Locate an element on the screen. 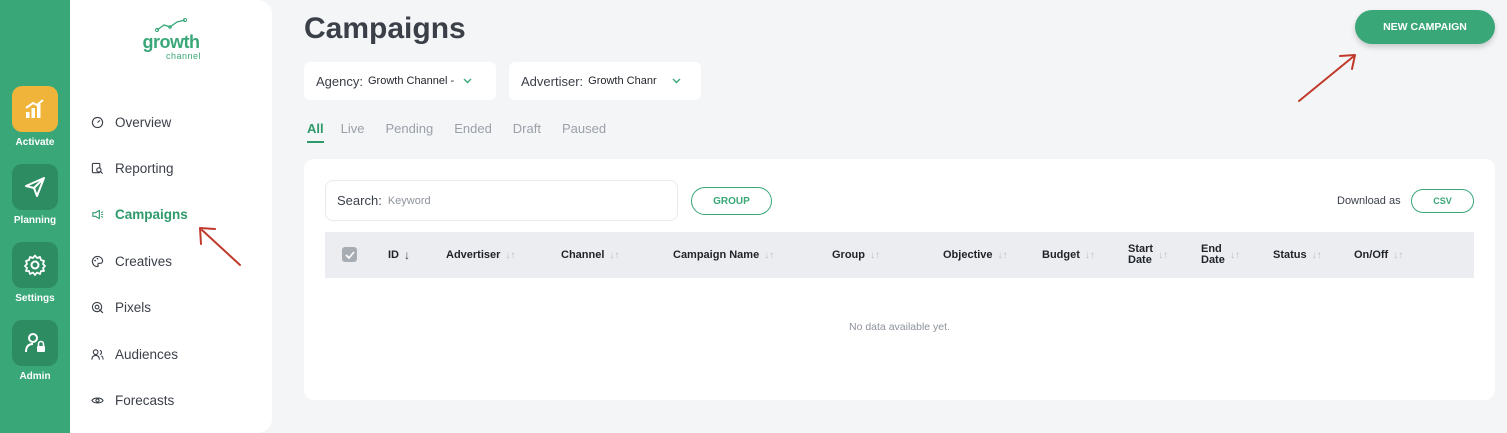 This screenshot has width=1507, height=433. search-box: Search: is located at coordinates (501, 200).